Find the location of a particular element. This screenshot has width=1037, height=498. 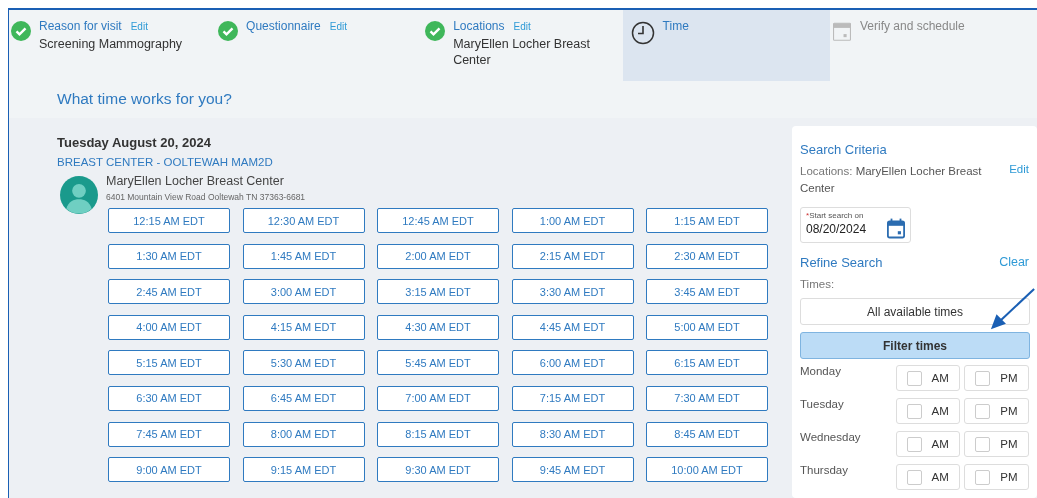

start-date-field: *Start search on 08/20/2024 is located at coordinates (855, 225).